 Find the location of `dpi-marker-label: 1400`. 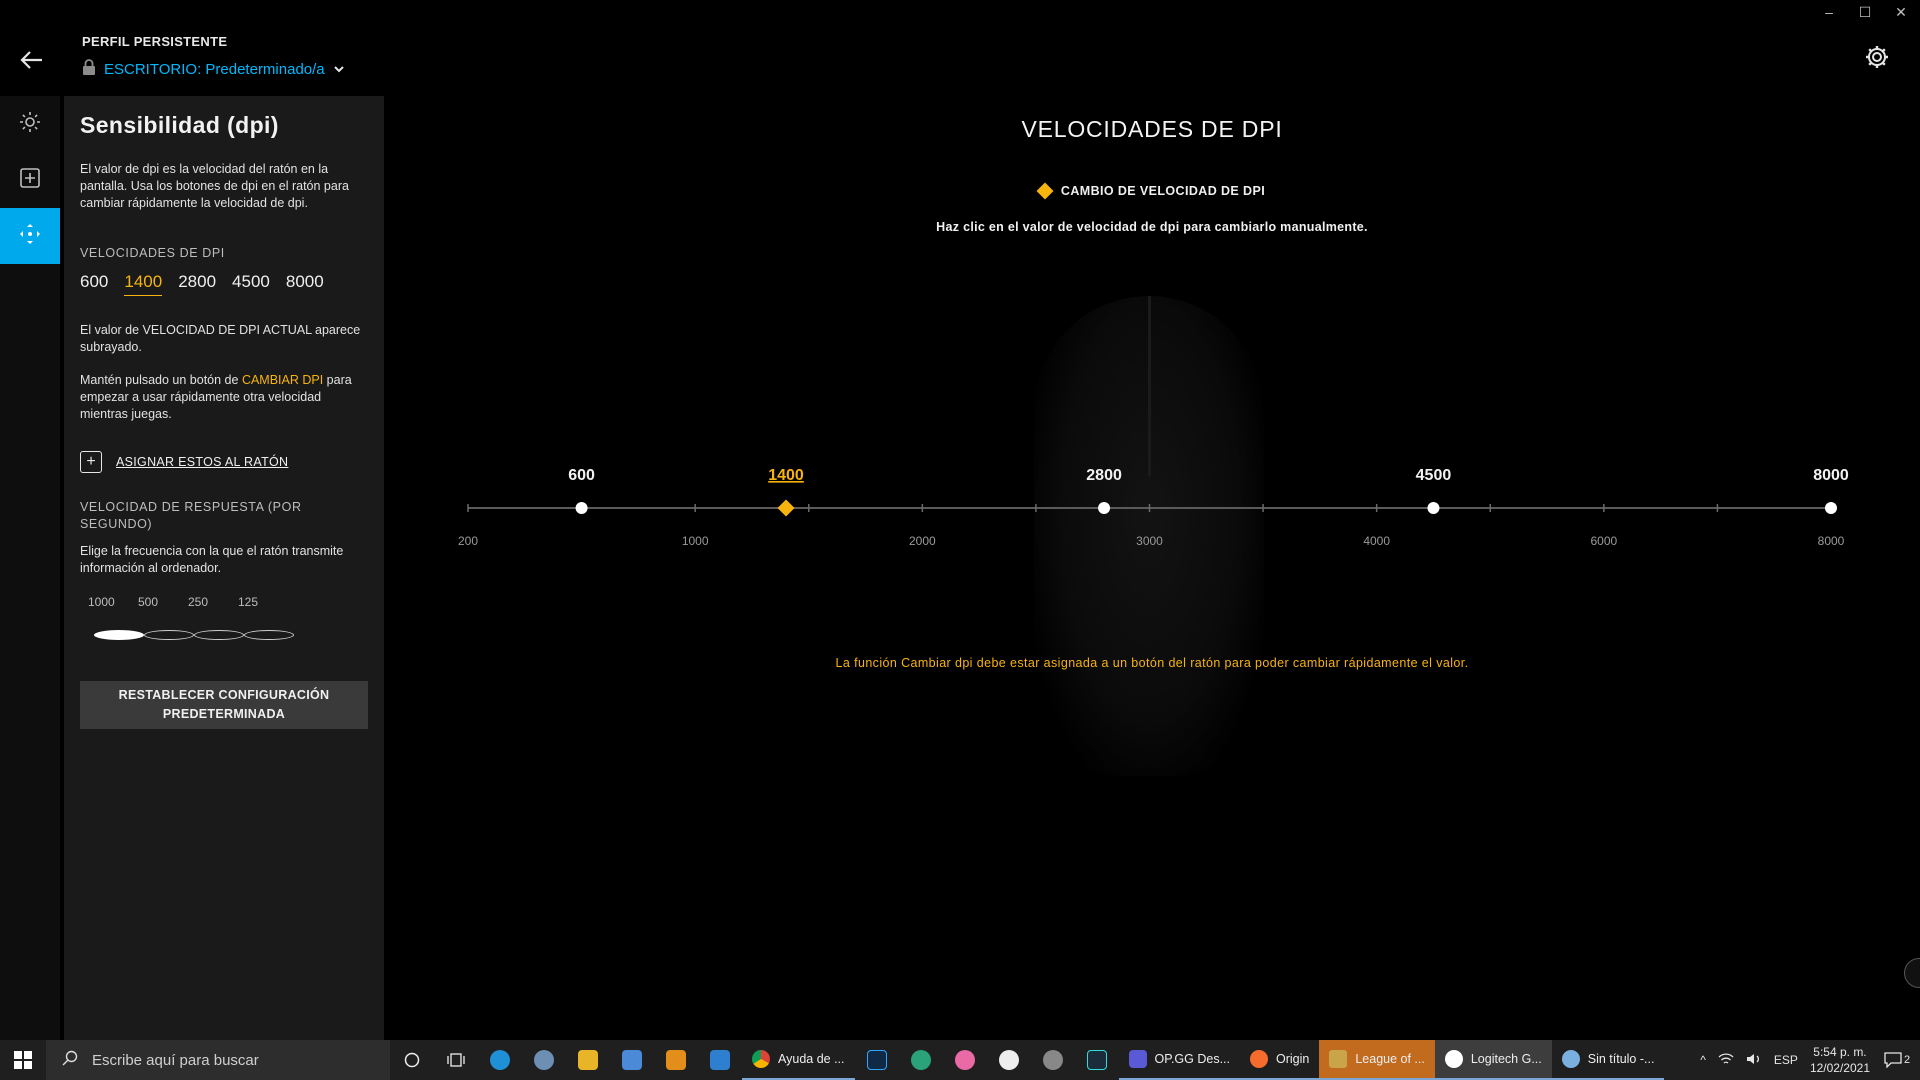

dpi-marker-label: 1400 is located at coordinates (786, 475).